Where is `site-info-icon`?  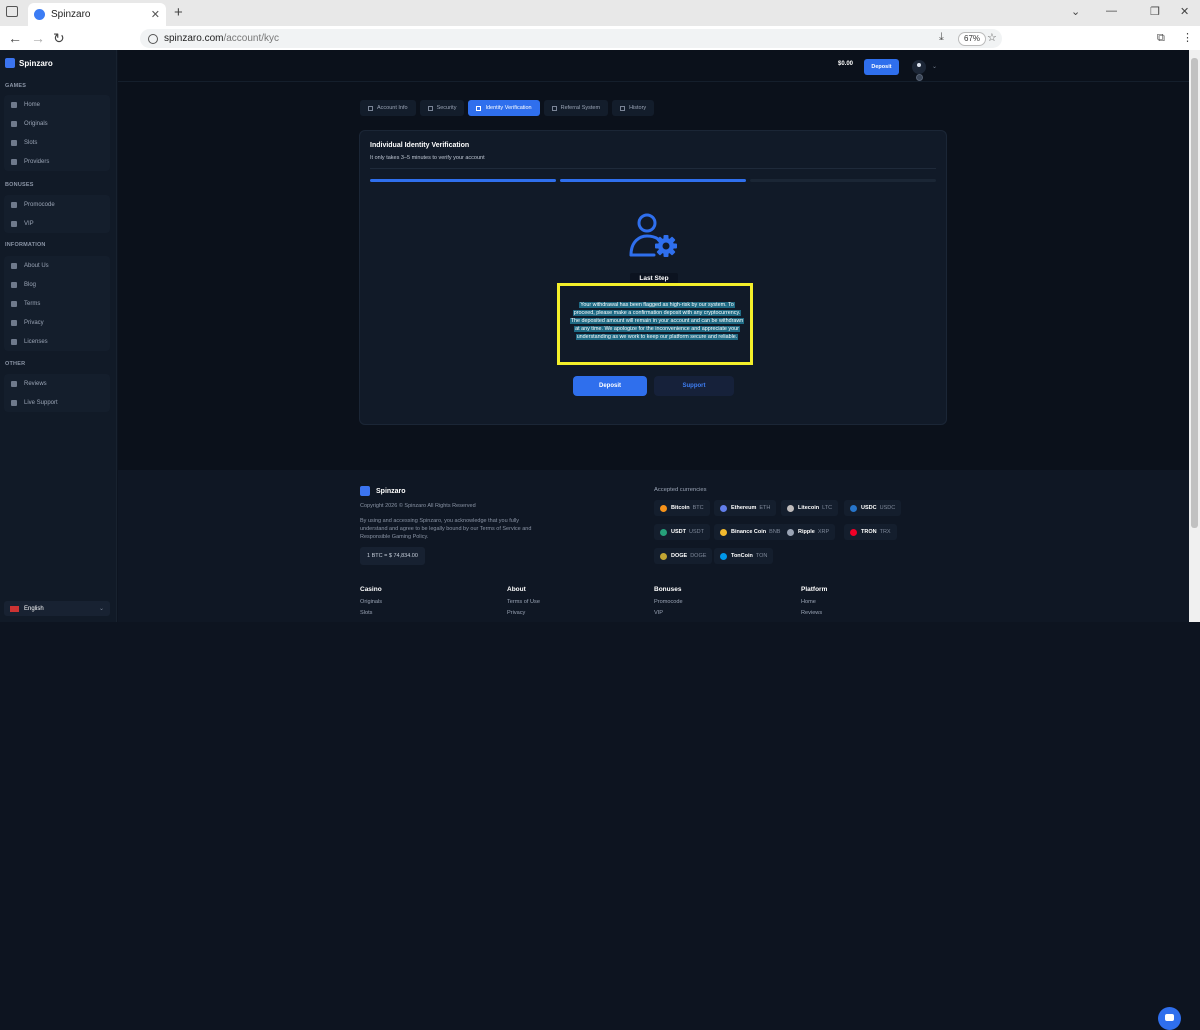 site-info-icon is located at coordinates (153, 38).